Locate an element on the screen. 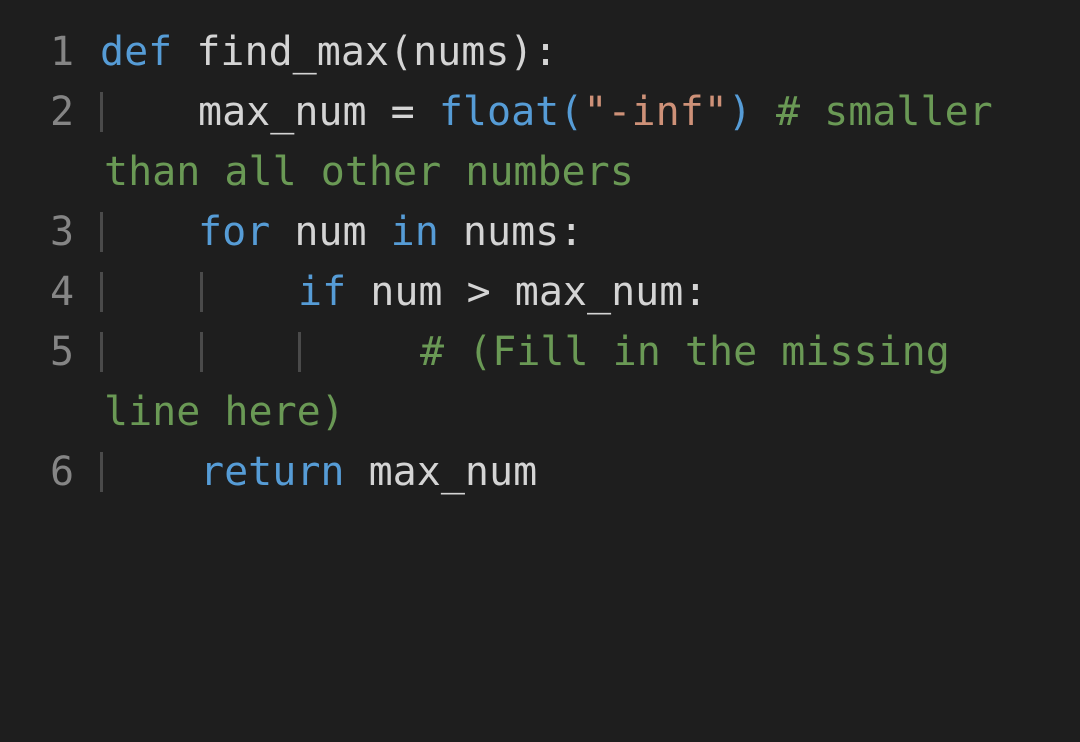  code-content: def find_max(nums): is located at coordinates (329, 52).